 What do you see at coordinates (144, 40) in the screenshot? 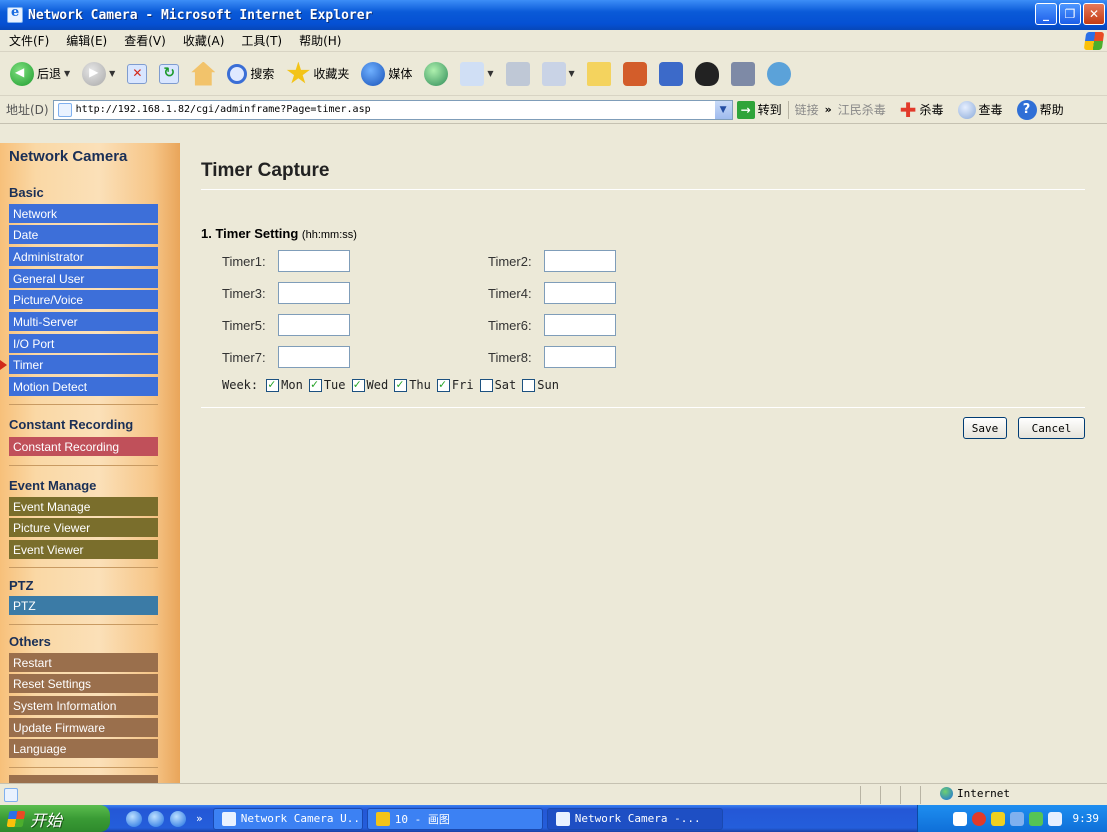
I see `menu-view: 查看(V)` at bounding box center [144, 40].